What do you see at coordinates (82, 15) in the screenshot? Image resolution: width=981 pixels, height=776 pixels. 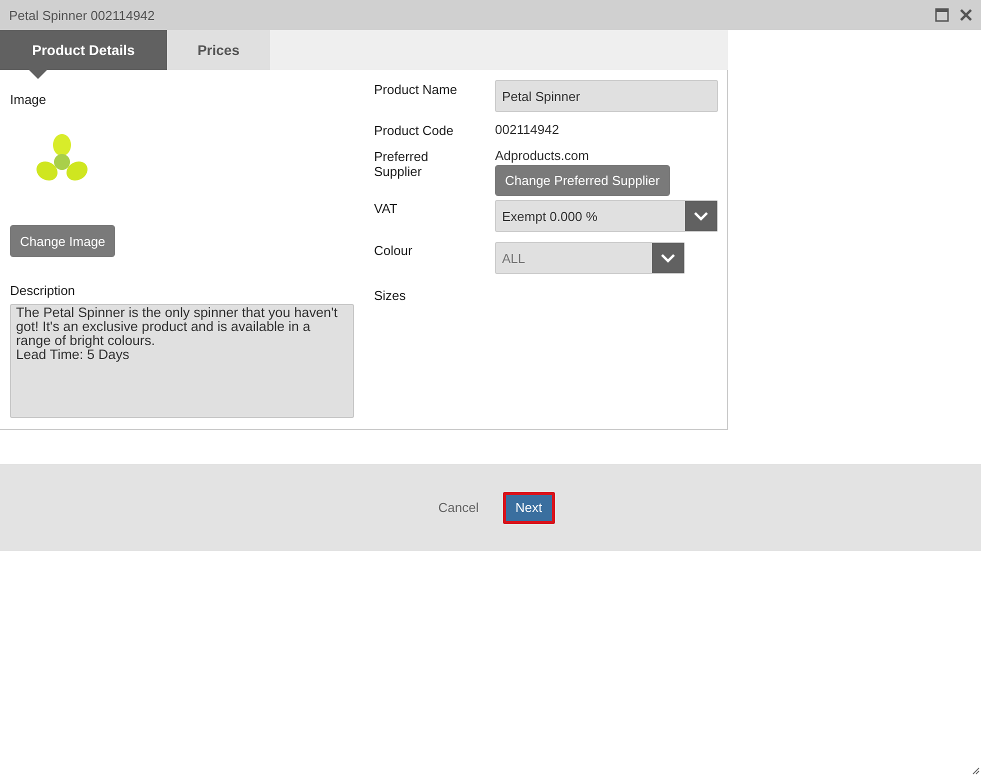 I see `window-title: Petal Spinner 002114942` at bounding box center [82, 15].